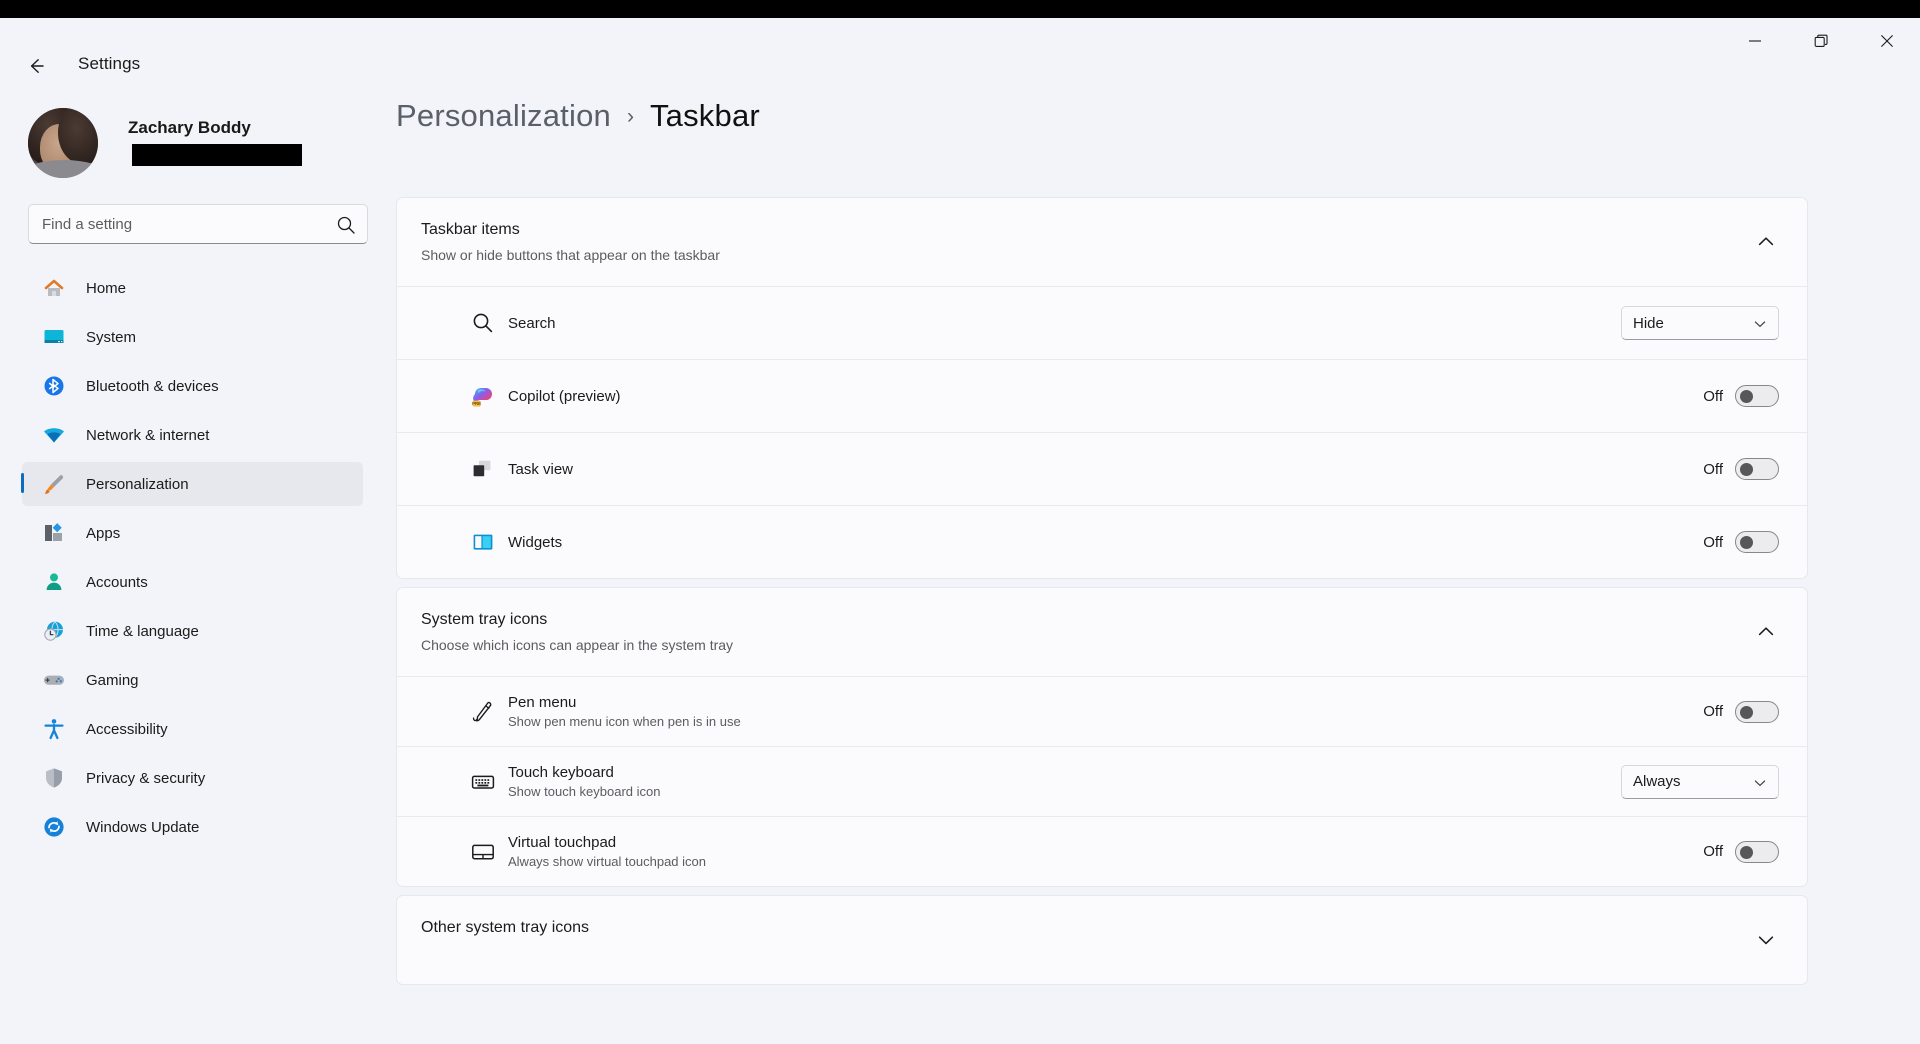 The image size is (1920, 1044). I want to click on setting-label: Widgets, so click(535, 542).